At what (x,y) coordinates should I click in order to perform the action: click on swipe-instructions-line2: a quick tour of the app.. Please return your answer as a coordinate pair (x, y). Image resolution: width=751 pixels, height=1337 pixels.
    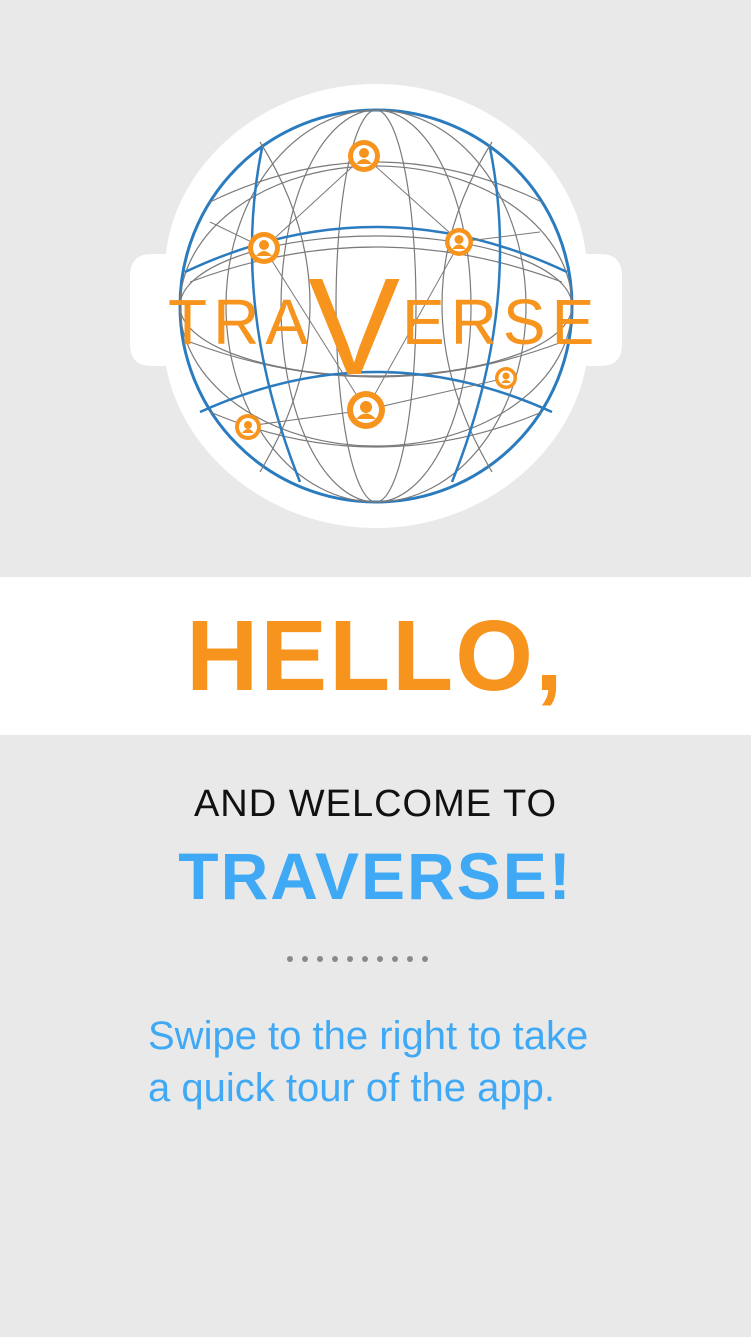
    Looking at the image, I should click on (351, 1088).